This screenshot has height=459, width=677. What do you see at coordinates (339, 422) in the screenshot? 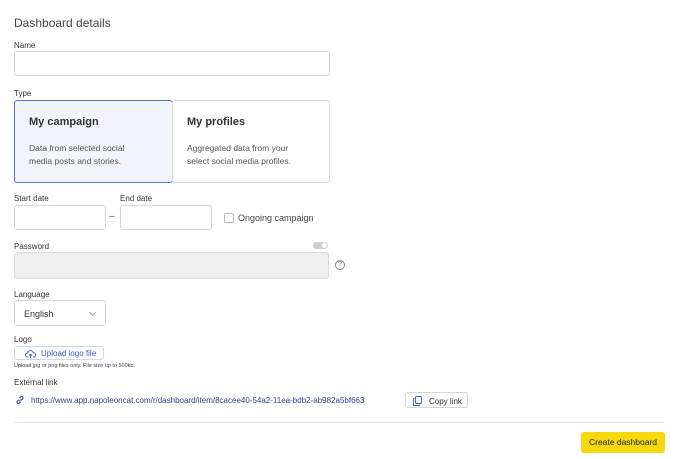
I see `footer-divider` at bounding box center [339, 422].